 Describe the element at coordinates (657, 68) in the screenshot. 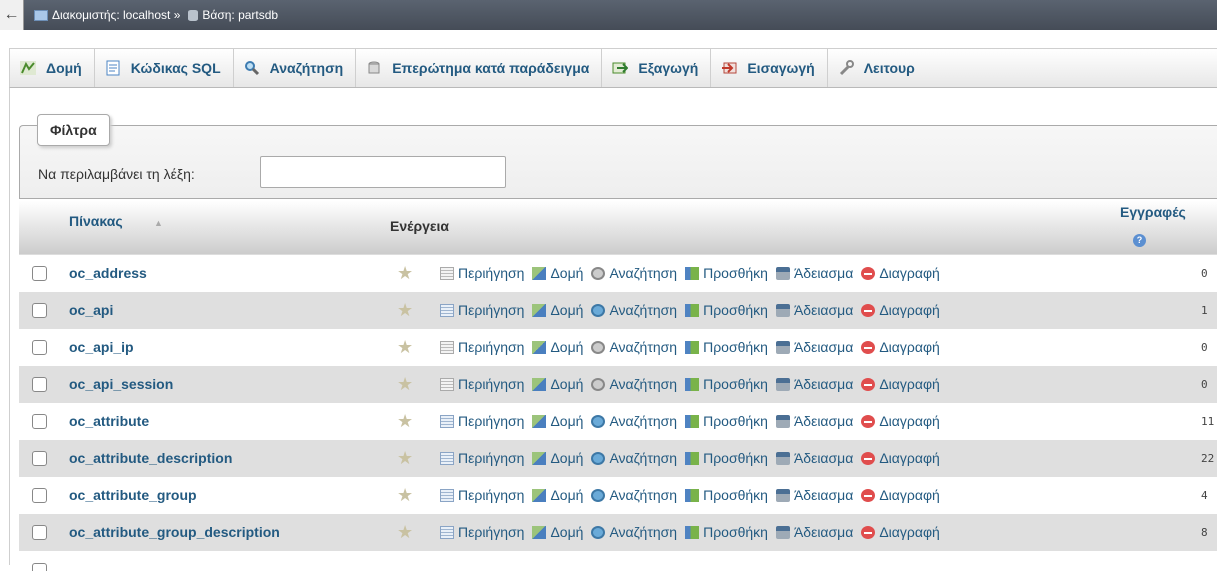

I see `tab-export: Εξαγωγή` at that location.